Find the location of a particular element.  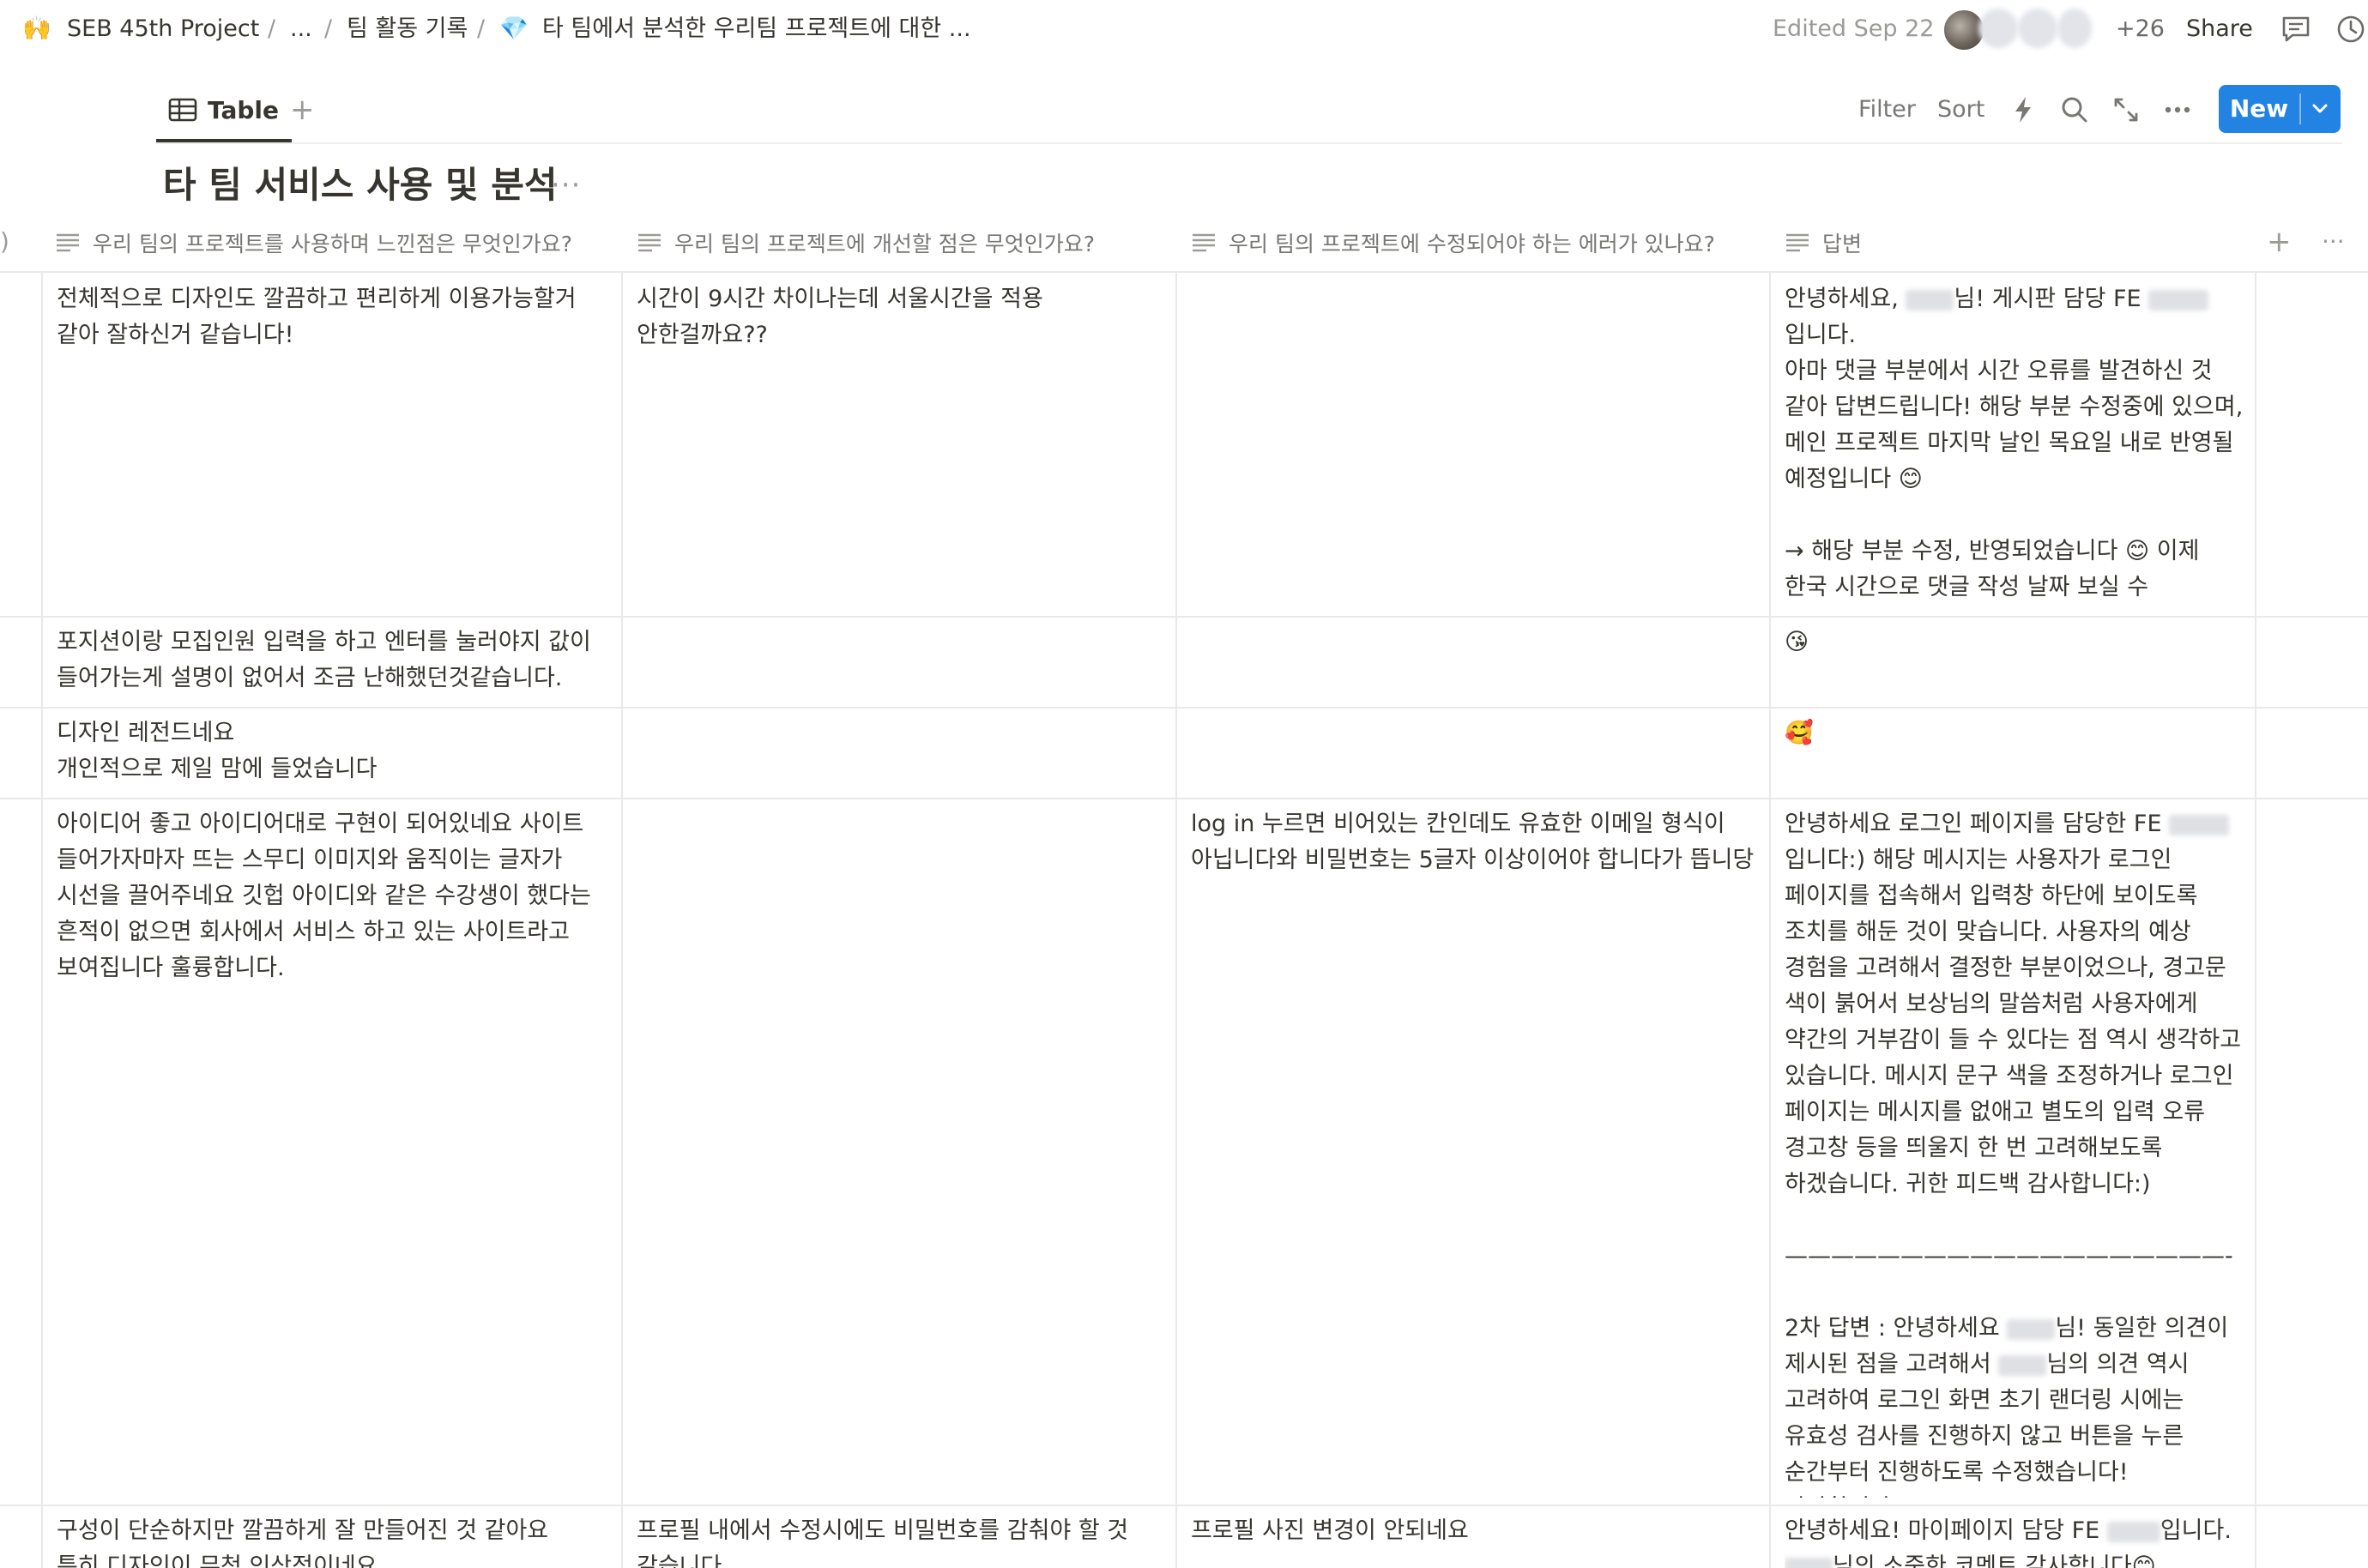

answer-cell: 😘 is located at coordinates (2015, 662).